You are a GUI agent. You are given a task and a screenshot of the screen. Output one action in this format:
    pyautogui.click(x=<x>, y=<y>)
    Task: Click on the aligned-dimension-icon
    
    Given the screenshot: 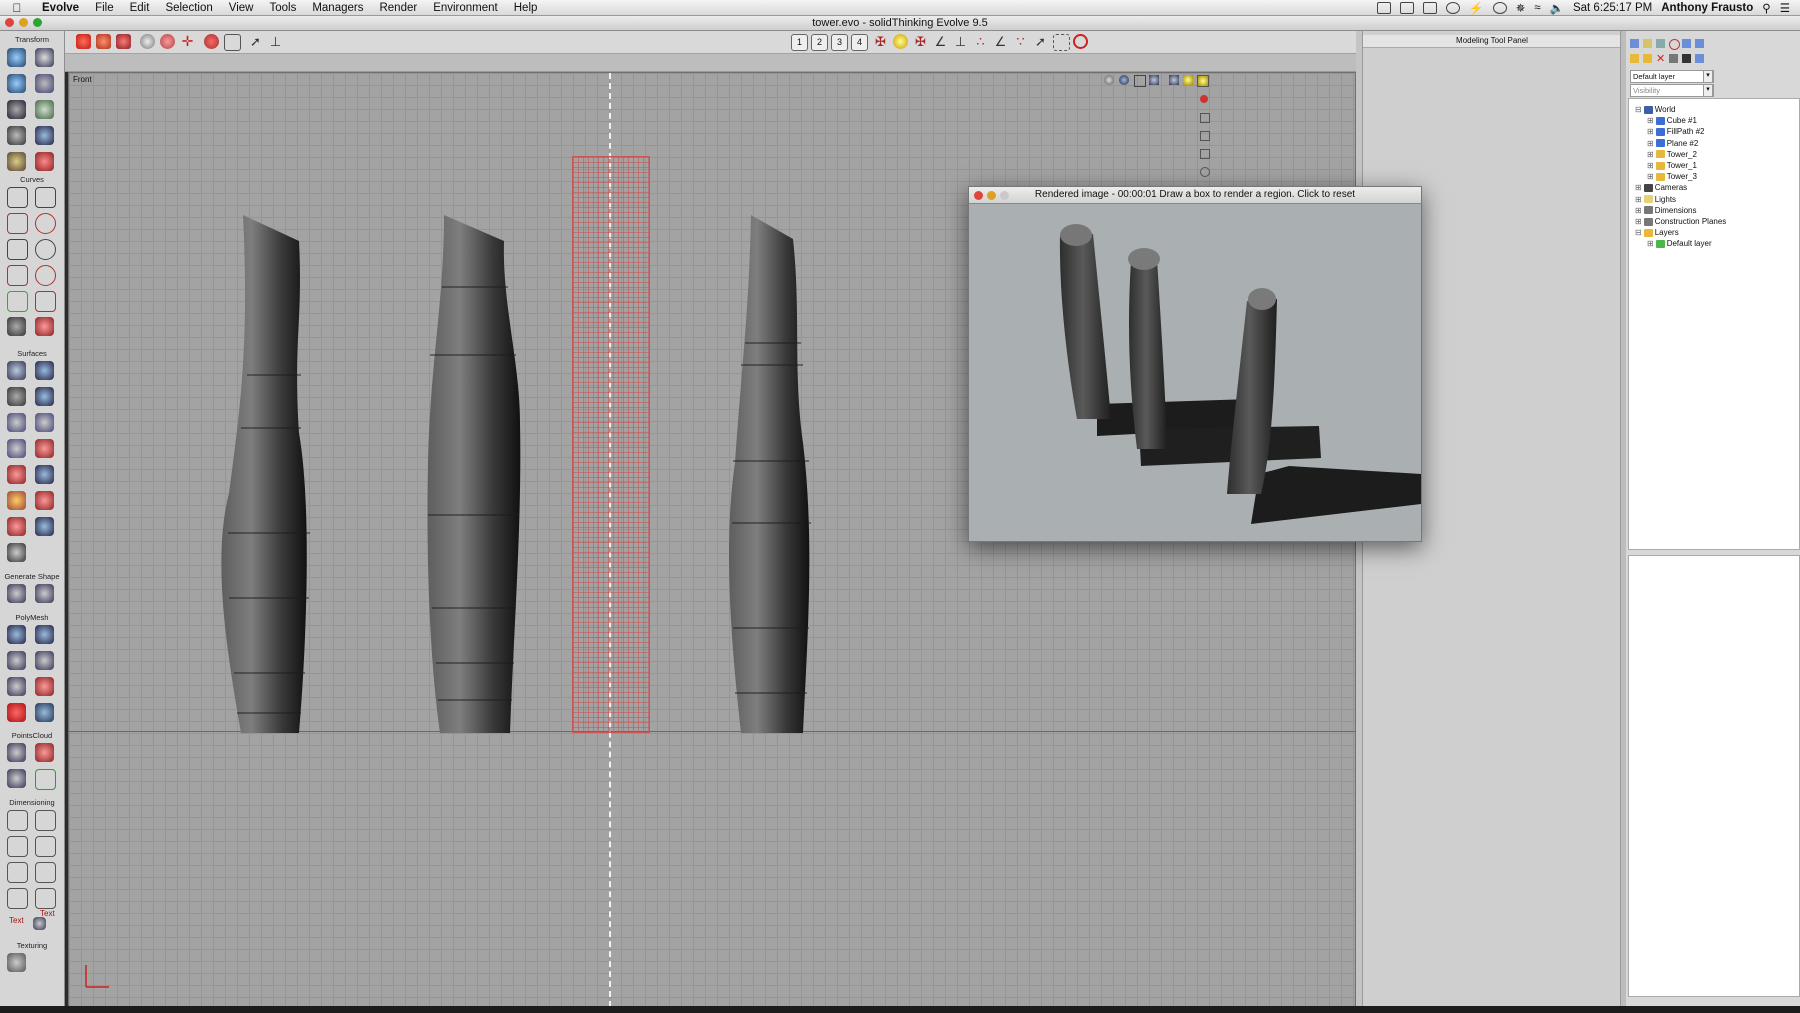 What is the action you would take?
    pyautogui.click(x=45, y=820)
    